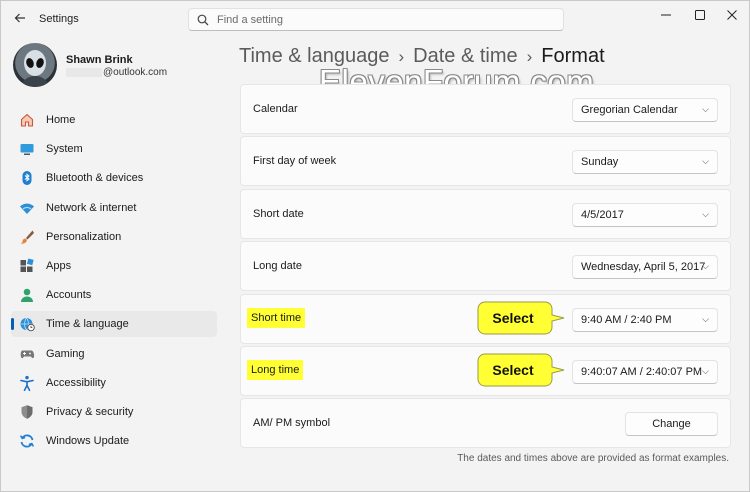 This screenshot has height=492, width=750. I want to click on sidebar-item-label: Gaming, so click(65, 353).